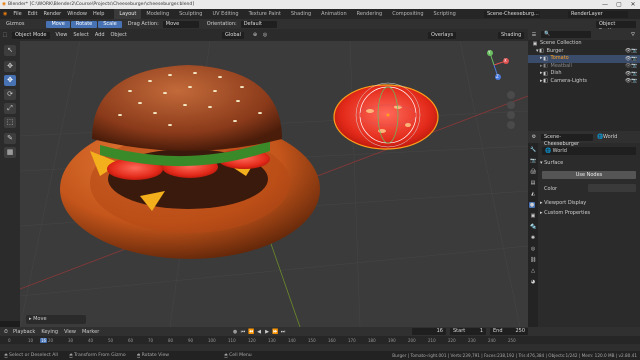 The width and height of the screenshot is (640, 360). I want to click on viewport-display-section: ▸ Viewport Display, so click(589, 203).